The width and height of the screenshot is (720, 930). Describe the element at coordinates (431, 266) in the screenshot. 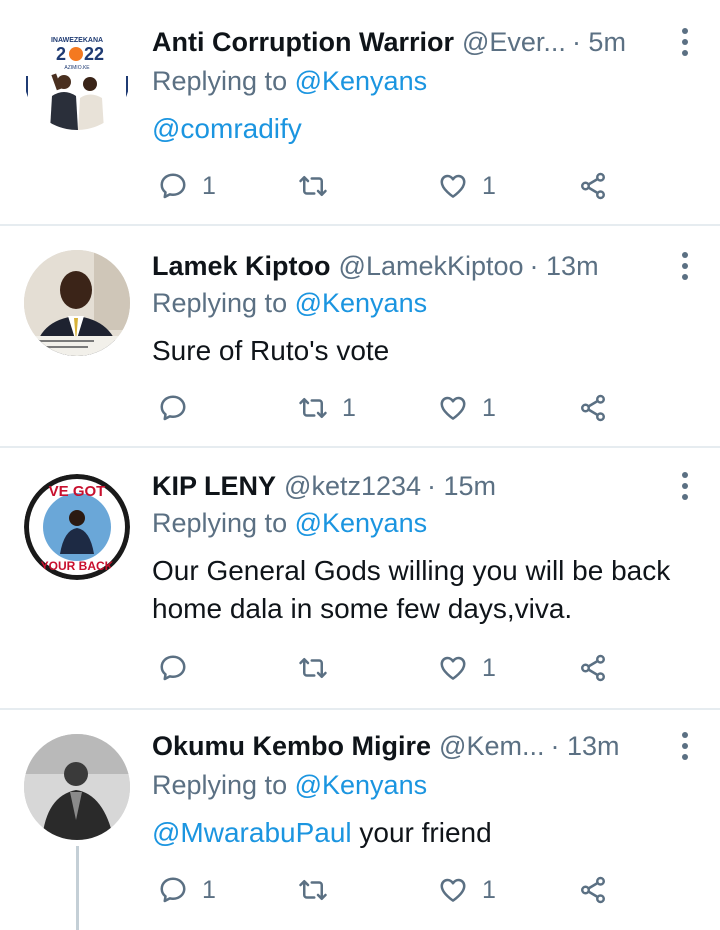

I see `user-handle: @LamekKiptoo` at that location.